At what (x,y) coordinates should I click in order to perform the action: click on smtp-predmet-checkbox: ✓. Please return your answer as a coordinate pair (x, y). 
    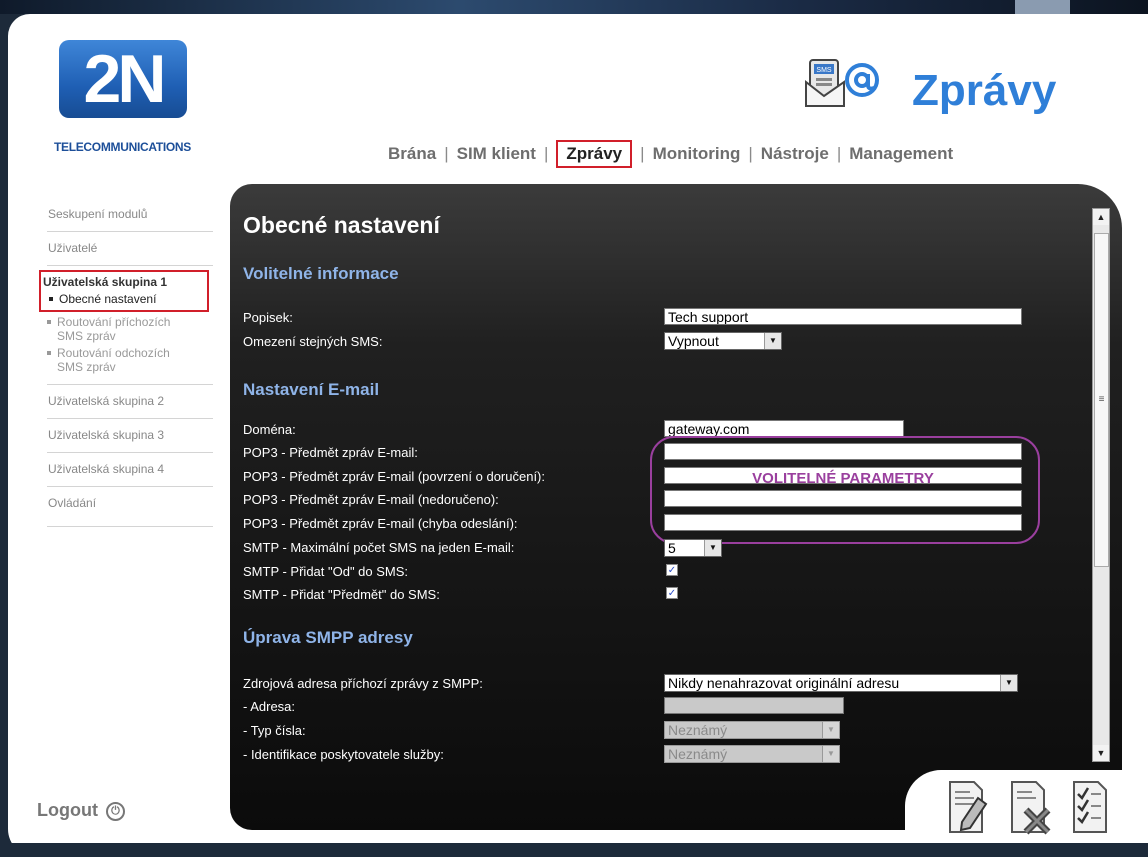
    Looking at the image, I should click on (672, 593).